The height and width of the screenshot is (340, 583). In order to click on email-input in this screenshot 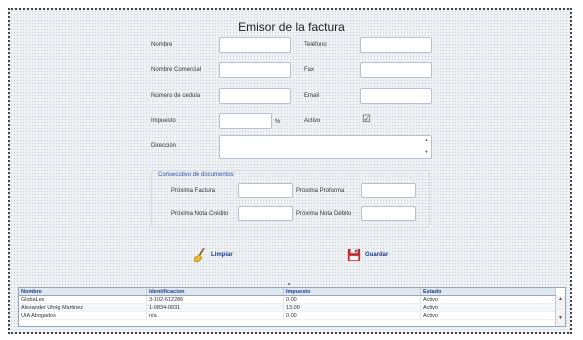, I will do `click(396, 96)`.